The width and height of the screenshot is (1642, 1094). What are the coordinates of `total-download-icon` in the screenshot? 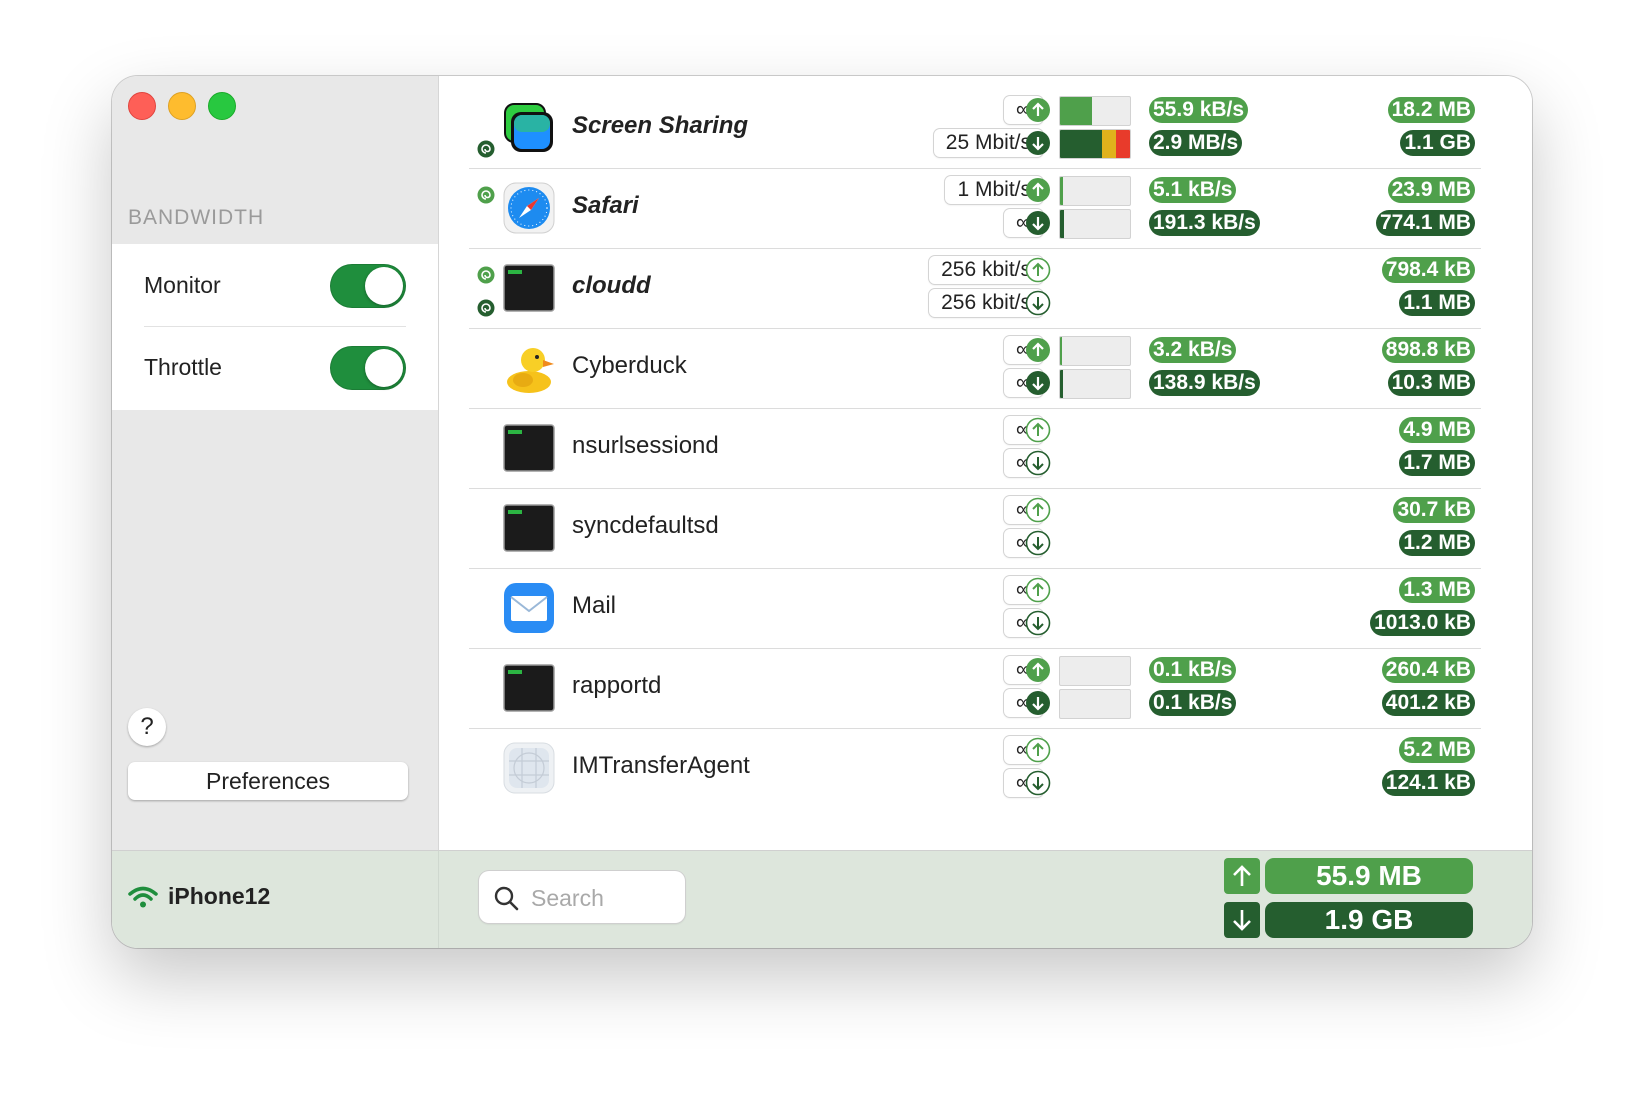 It's located at (1242, 920).